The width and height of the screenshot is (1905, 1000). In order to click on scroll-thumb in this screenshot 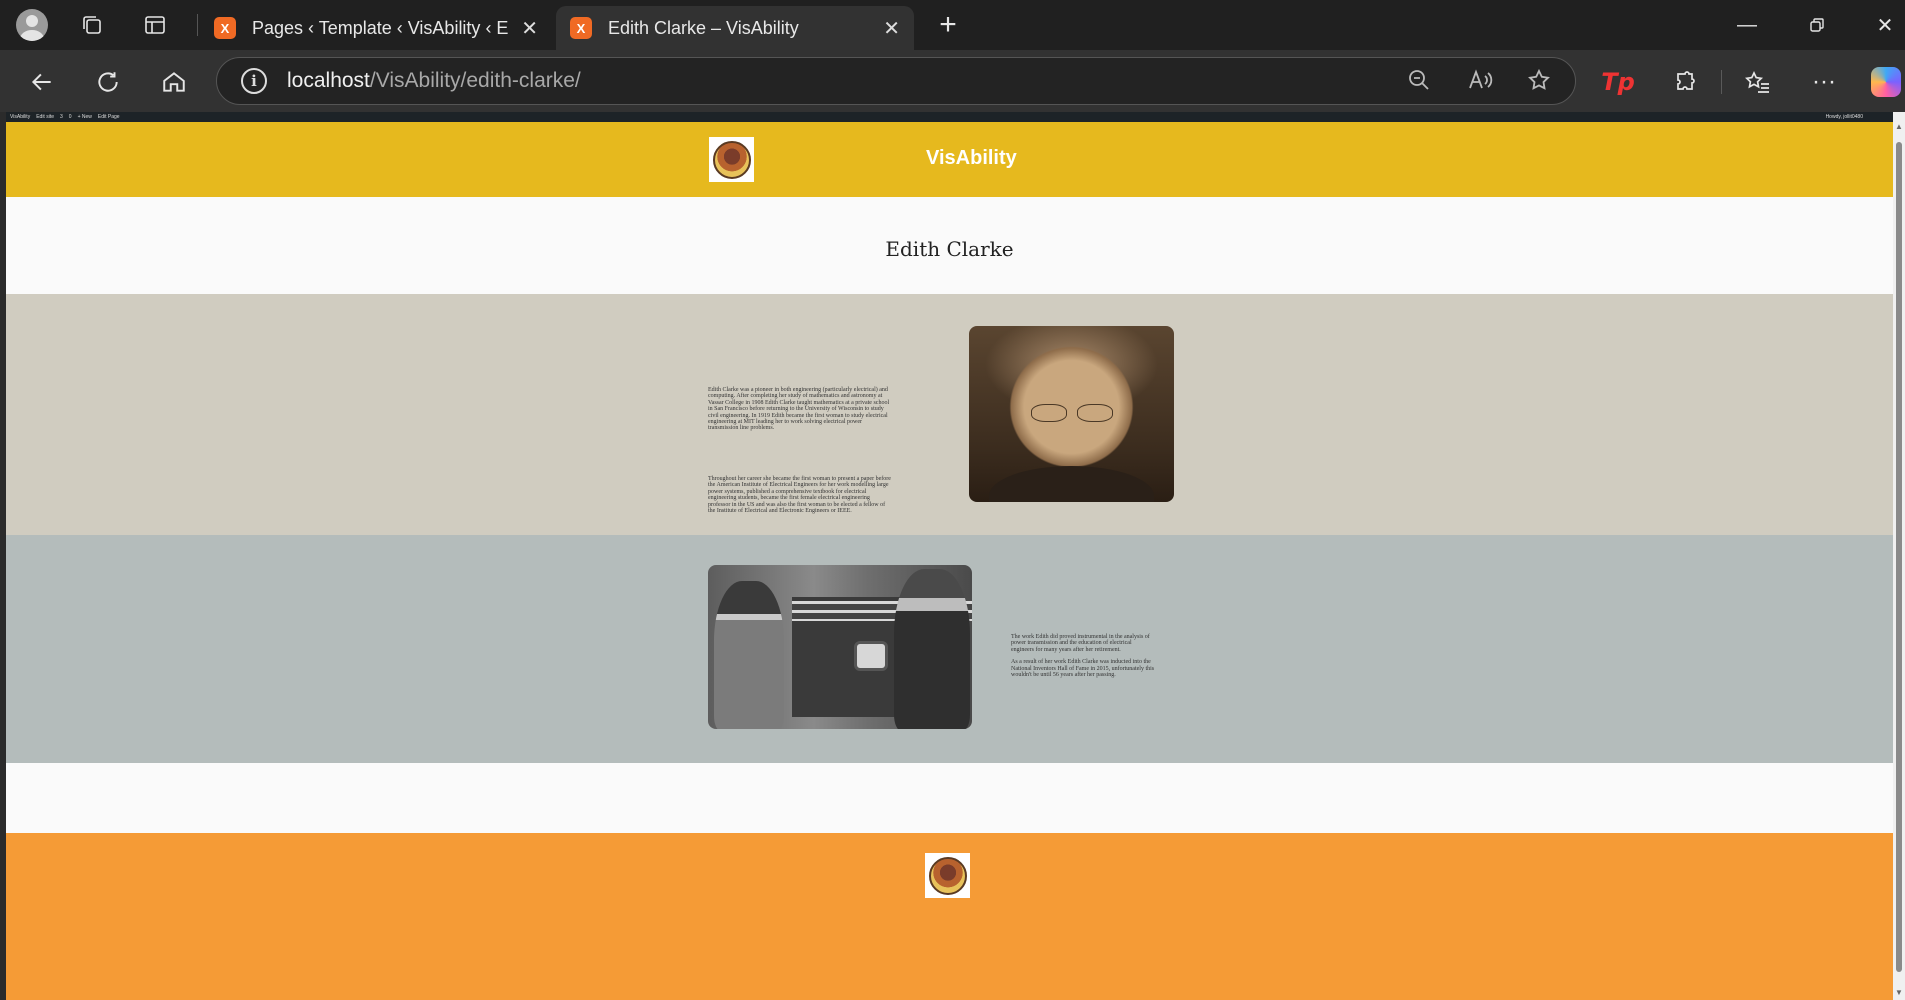, I will do `click(1899, 557)`.